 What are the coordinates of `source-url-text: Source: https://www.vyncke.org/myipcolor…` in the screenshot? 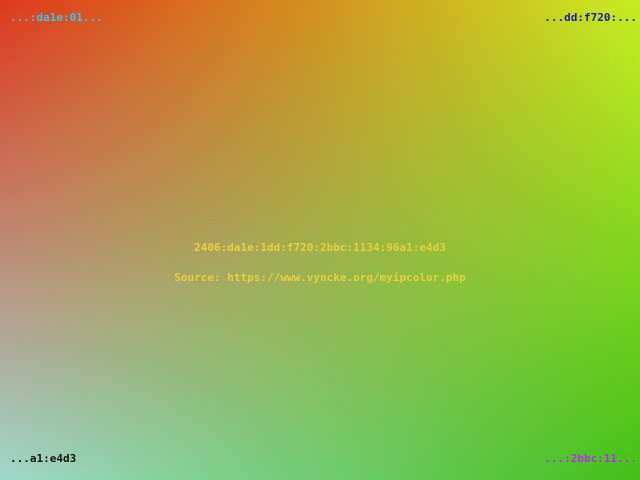 It's located at (320, 277).